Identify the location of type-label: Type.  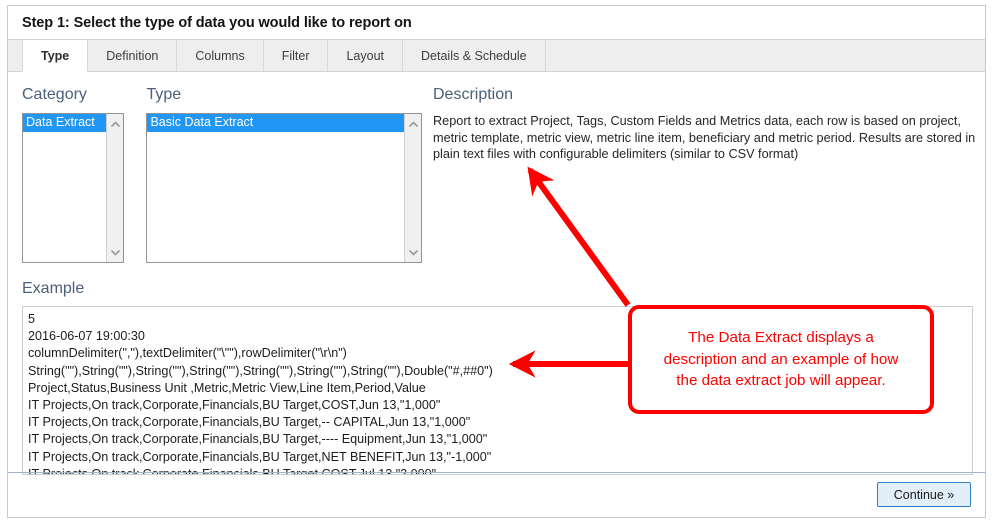
(164, 94).